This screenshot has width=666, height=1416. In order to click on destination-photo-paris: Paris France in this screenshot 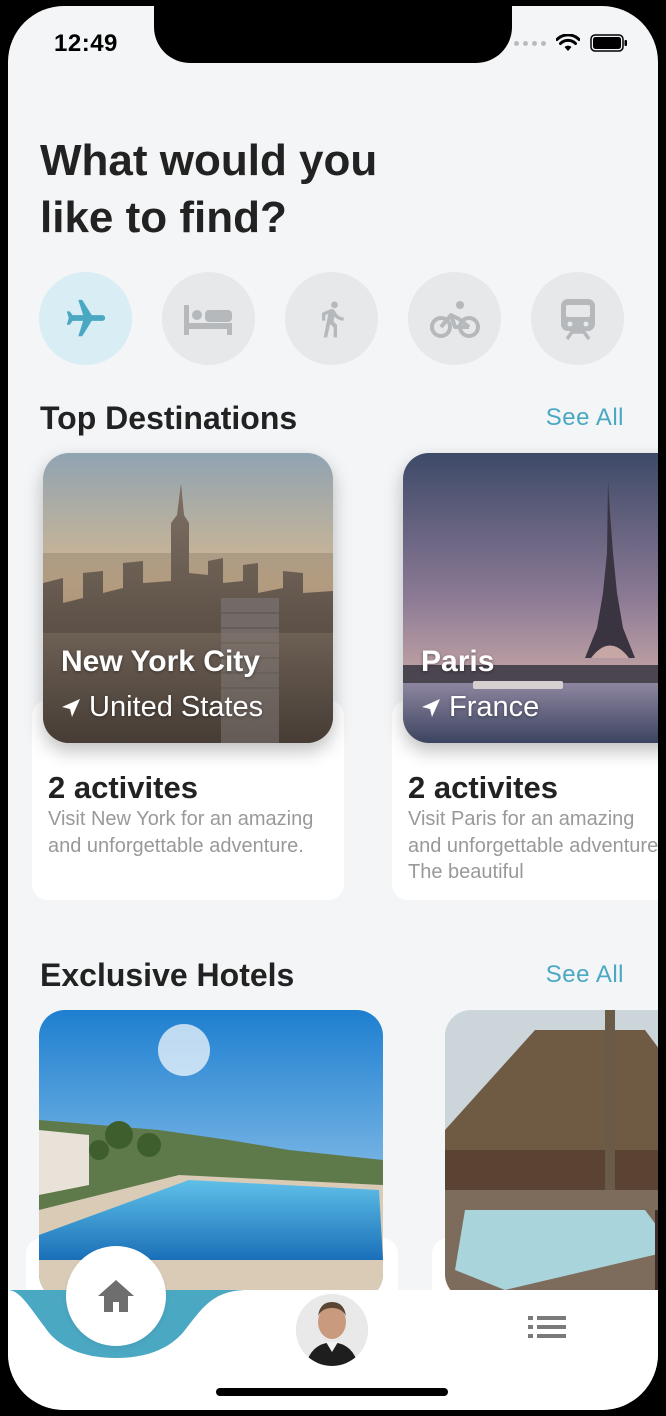, I will do `click(530, 598)`.